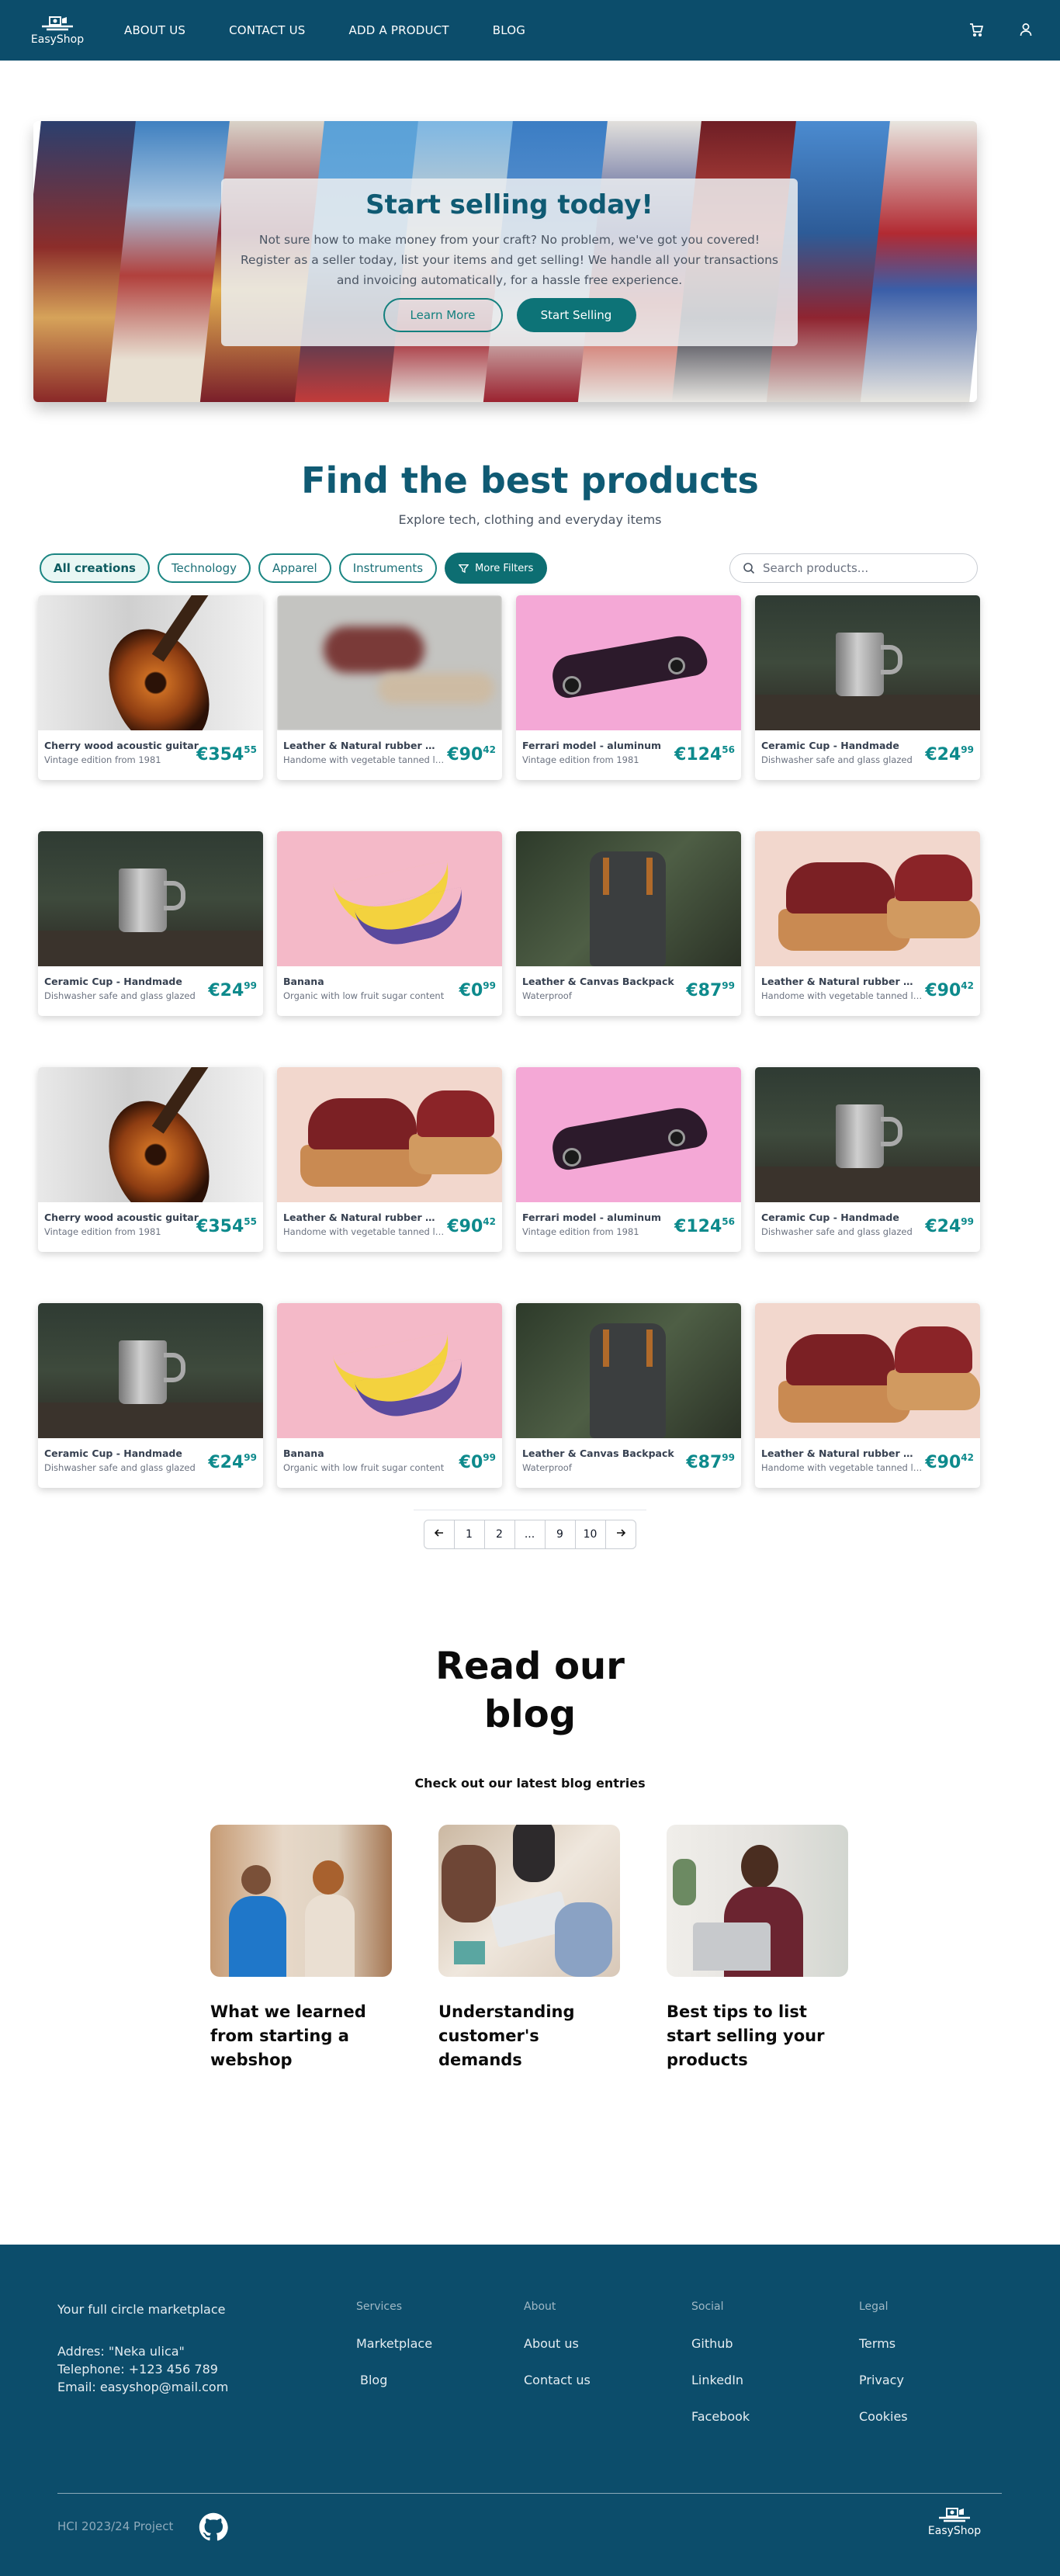 This screenshot has height=2576, width=1060. Describe the element at coordinates (399, 30) in the screenshot. I see `nav-add-product: ADD A PRODUCT` at that location.